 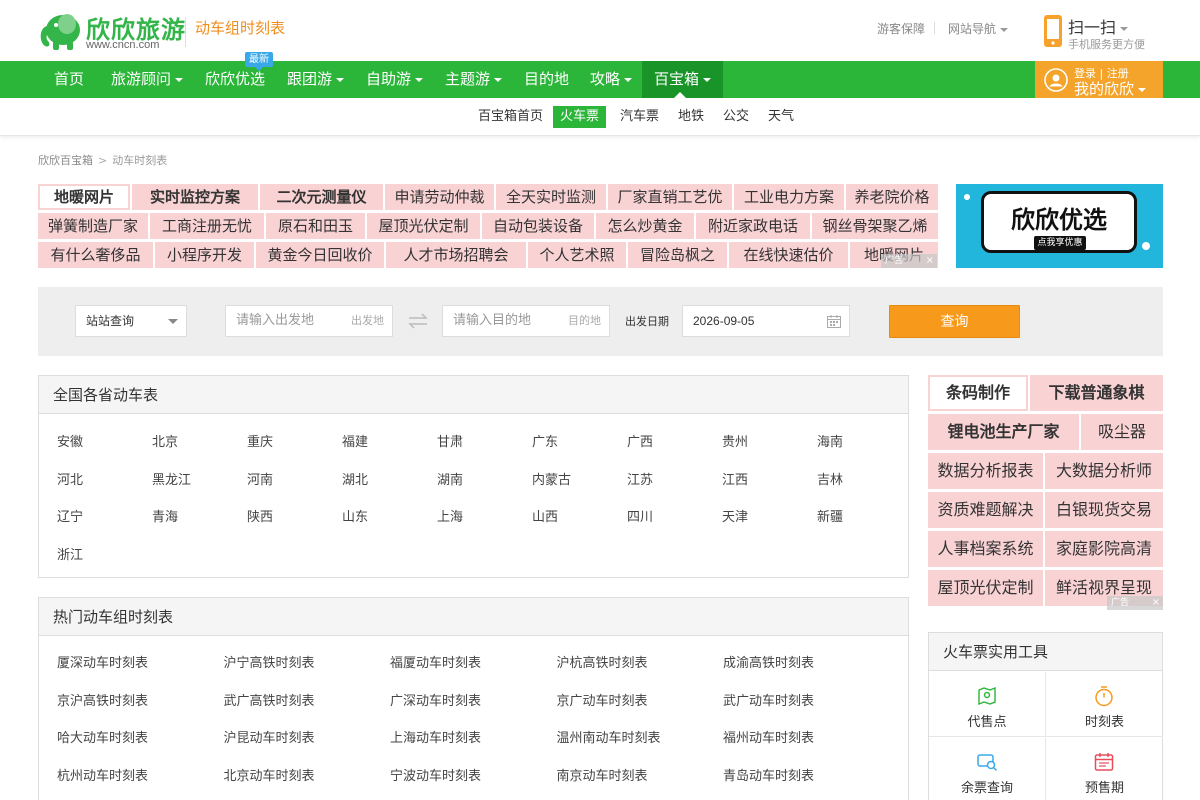 I want to click on subnav-bus-ticket: 汽车票, so click(x=639, y=117).